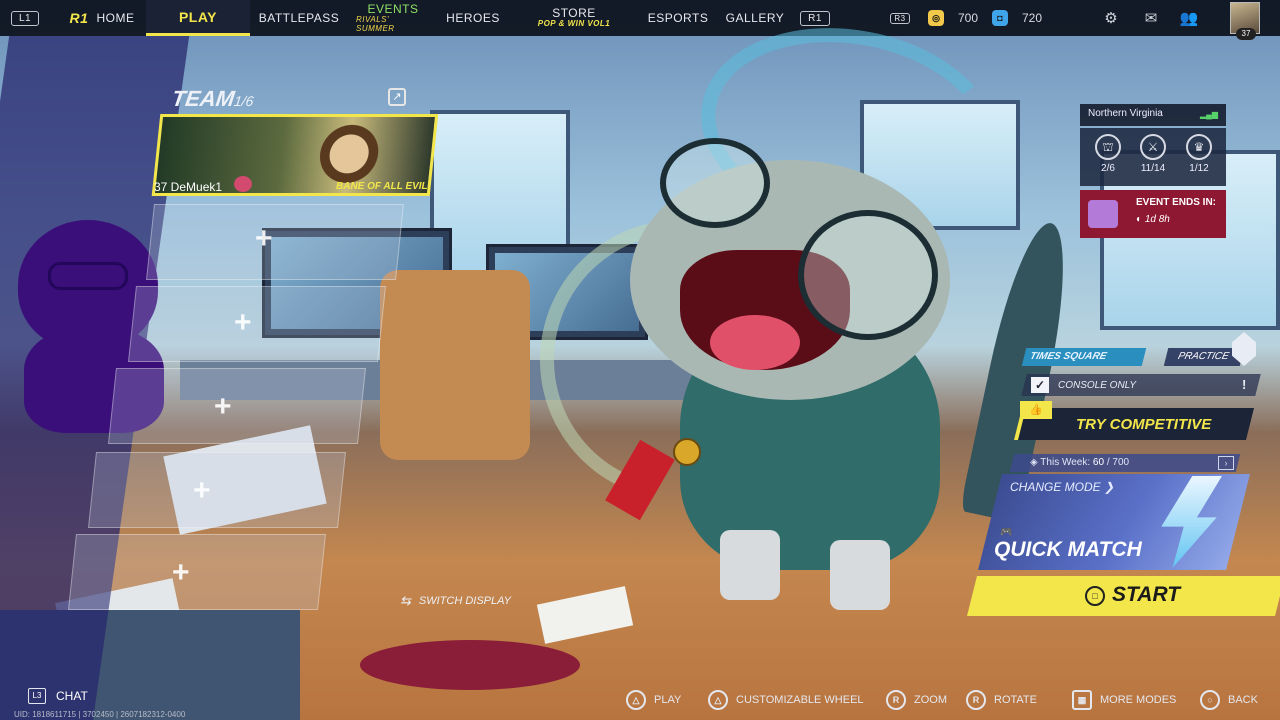 This screenshot has height=720, width=1280. What do you see at coordinates (198, 18) in the screenshot?
I see `nav-play: PLAY` at bounding box center [198, 18].